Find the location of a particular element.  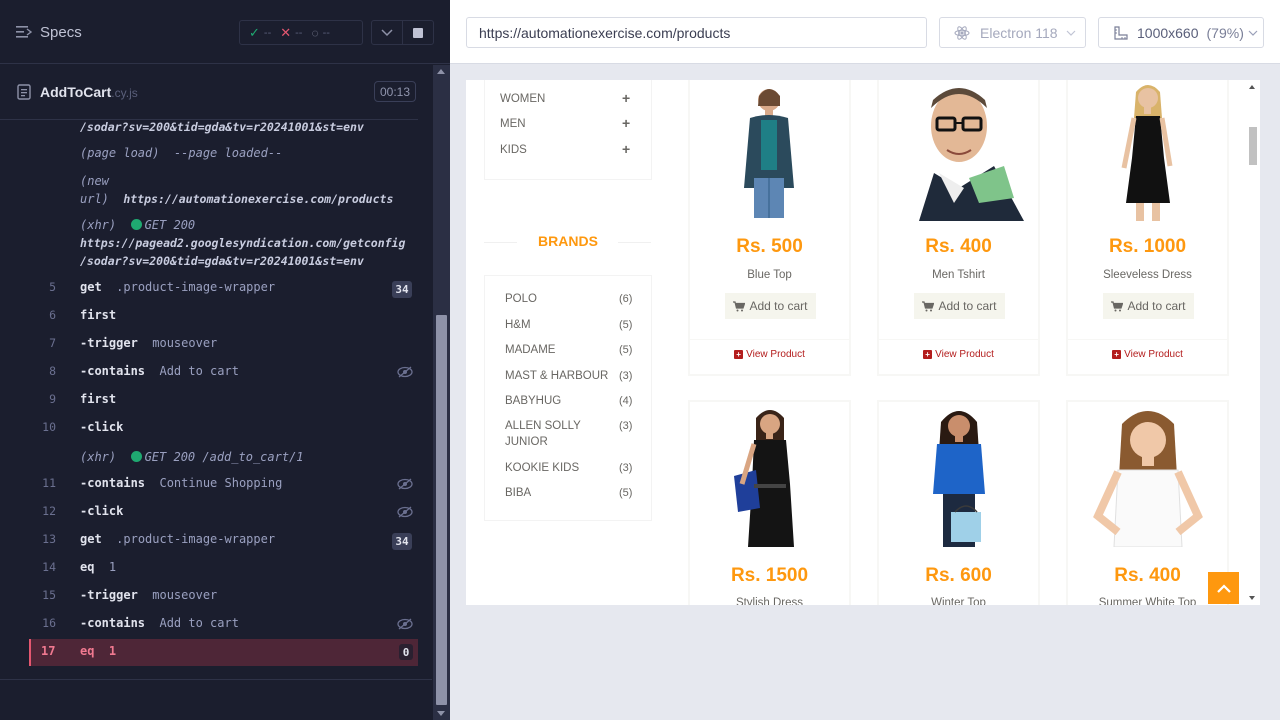

specs-header: Specs ✓ -- ✕ -- ◌ -- is located at coordinates (225, 32).